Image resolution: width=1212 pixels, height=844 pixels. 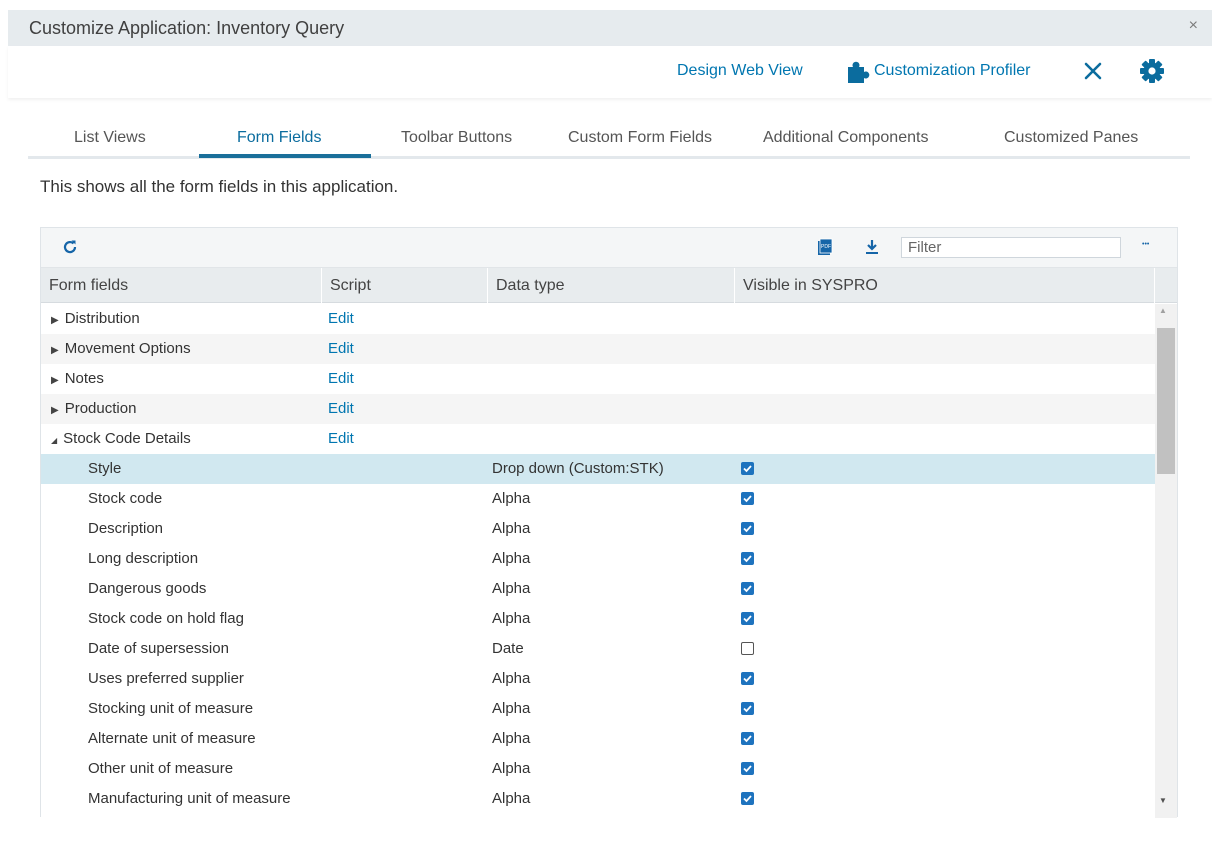 What do you see at coordinates (598, 409) in the screenshot?
I see `group-row: ▶ Production Edit` at bounding box center [598, 409].